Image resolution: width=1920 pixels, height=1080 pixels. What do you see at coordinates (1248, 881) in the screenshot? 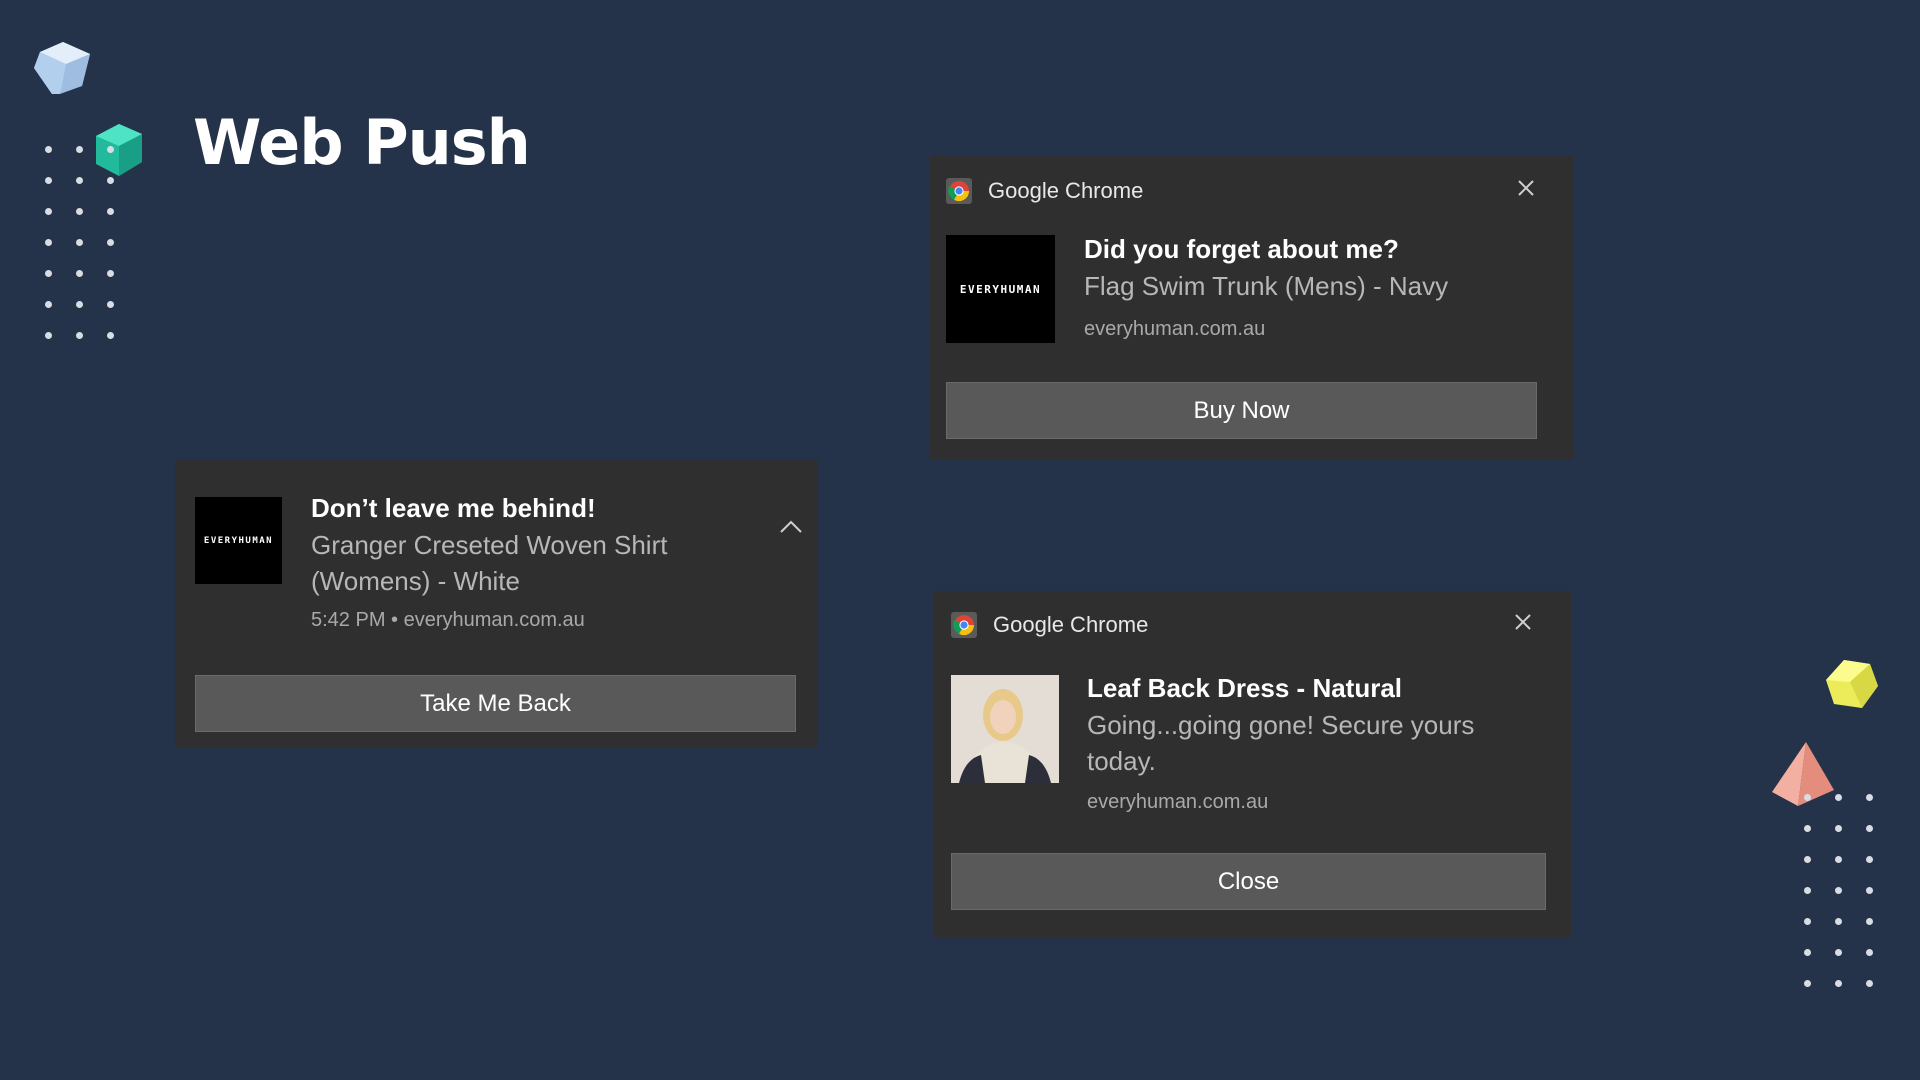
I see `close-button: Close` at bounding box center [1248, 881].